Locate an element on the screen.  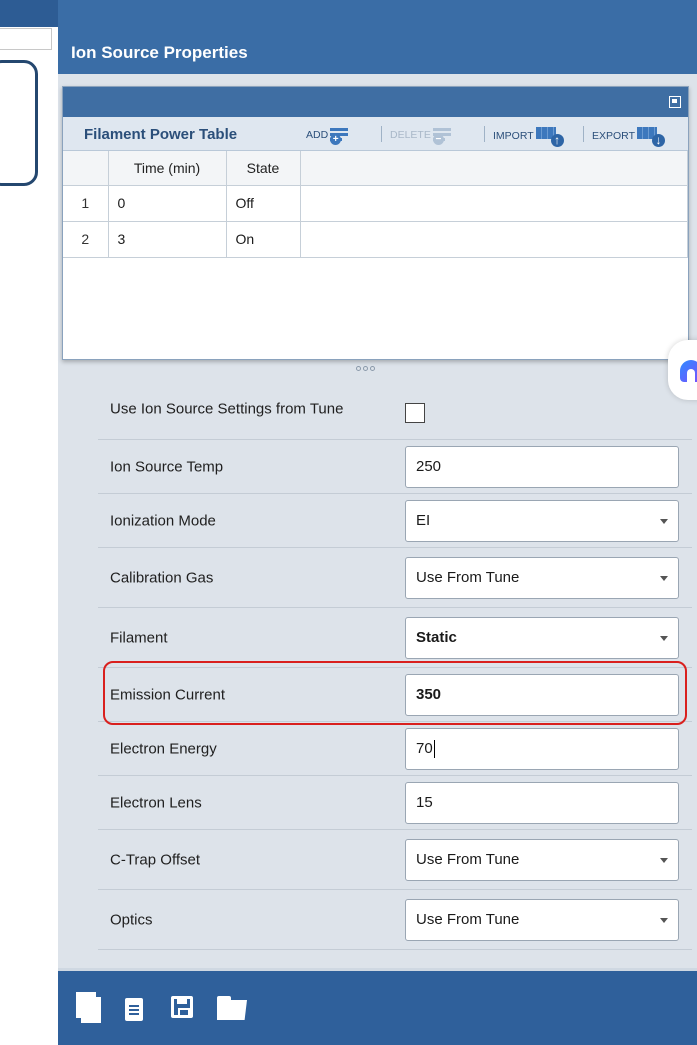
text-cursor is located at coordinates (434, 748).